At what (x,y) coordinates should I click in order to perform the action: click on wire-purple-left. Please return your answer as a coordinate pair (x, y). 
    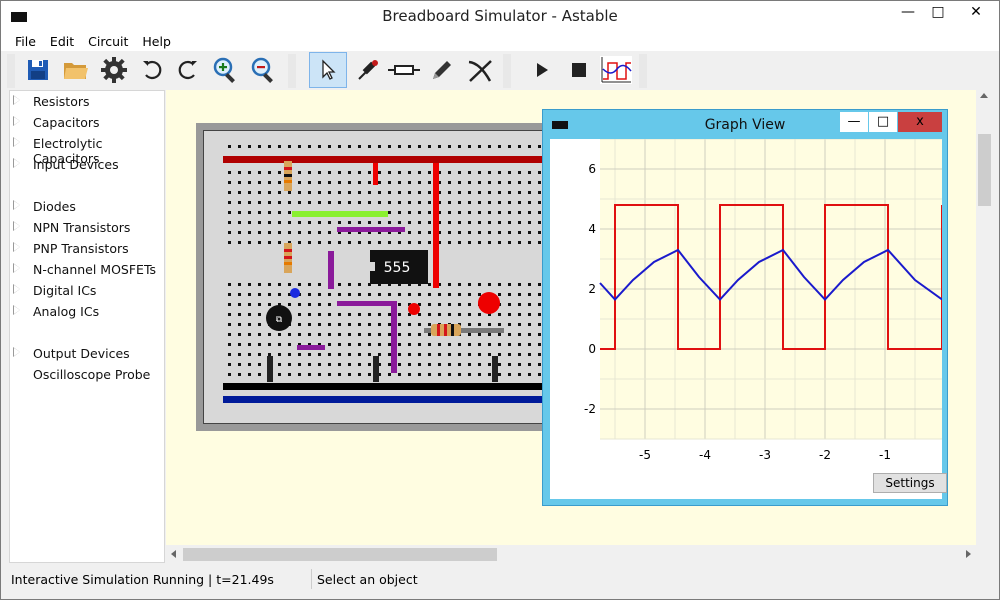
    Looking at the image, I should click on (331, 270).